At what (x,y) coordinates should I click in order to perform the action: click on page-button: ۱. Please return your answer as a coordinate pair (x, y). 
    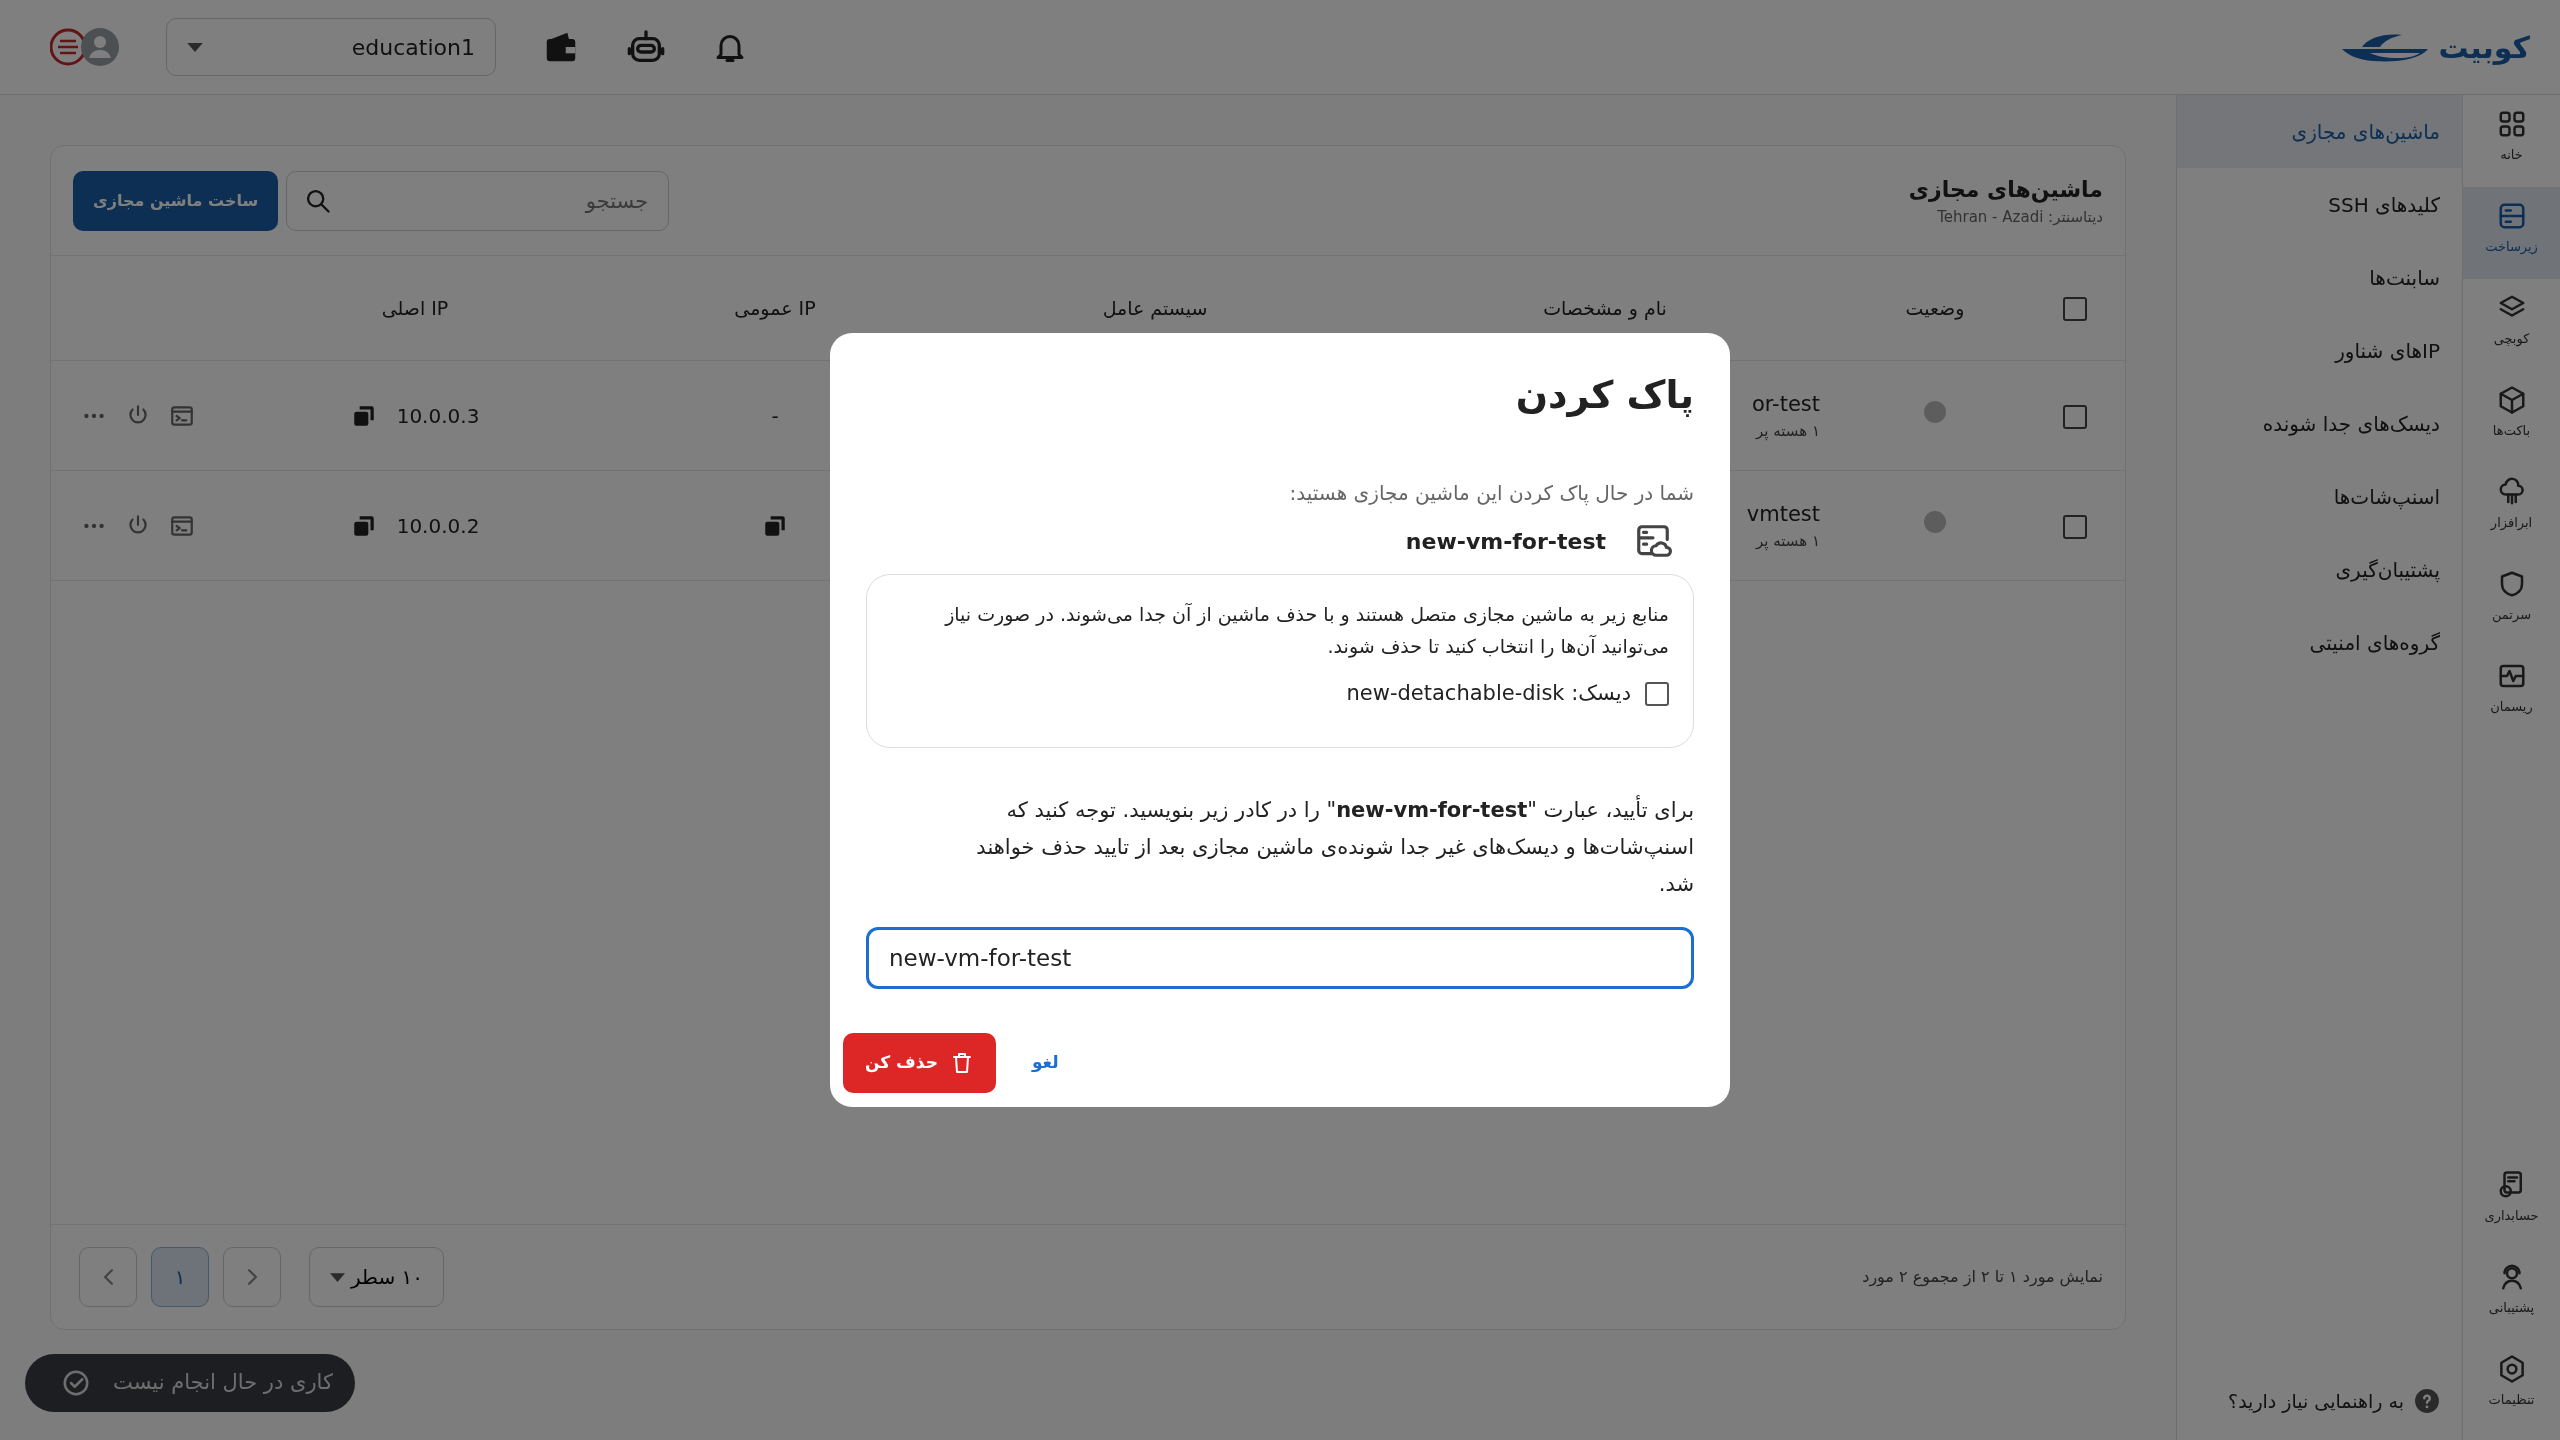
    Looking at the image, I should click on (180, 1277).